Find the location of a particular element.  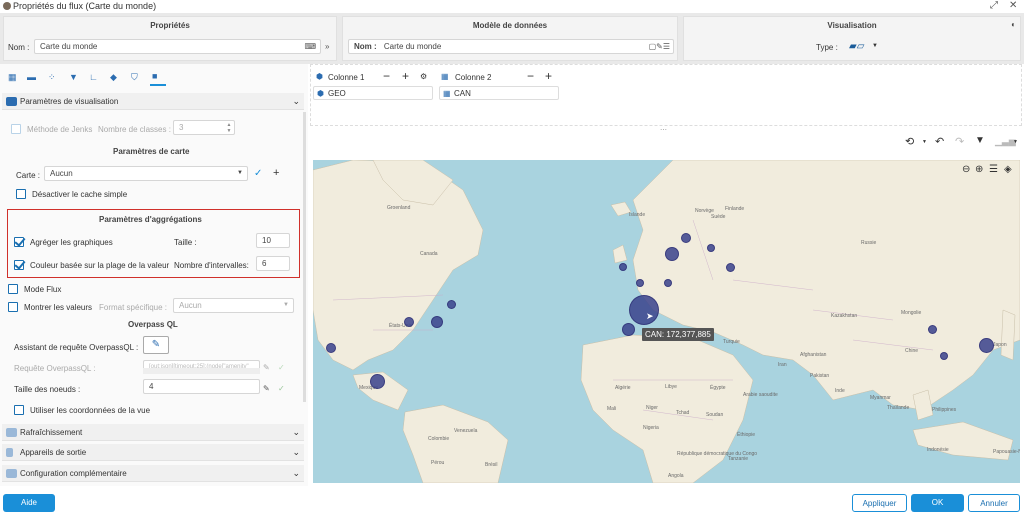

left-scrollbar is located at coordinates (304, 257).